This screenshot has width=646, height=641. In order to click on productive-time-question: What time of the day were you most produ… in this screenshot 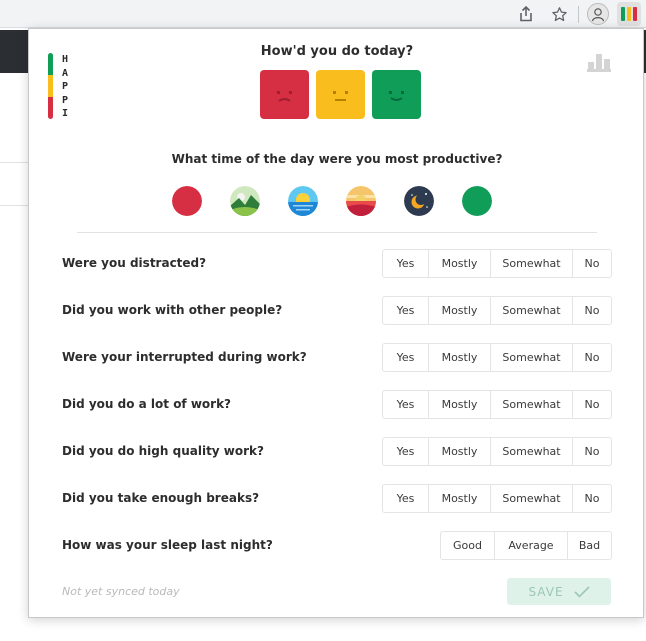, I will do `click(337, 159)`.